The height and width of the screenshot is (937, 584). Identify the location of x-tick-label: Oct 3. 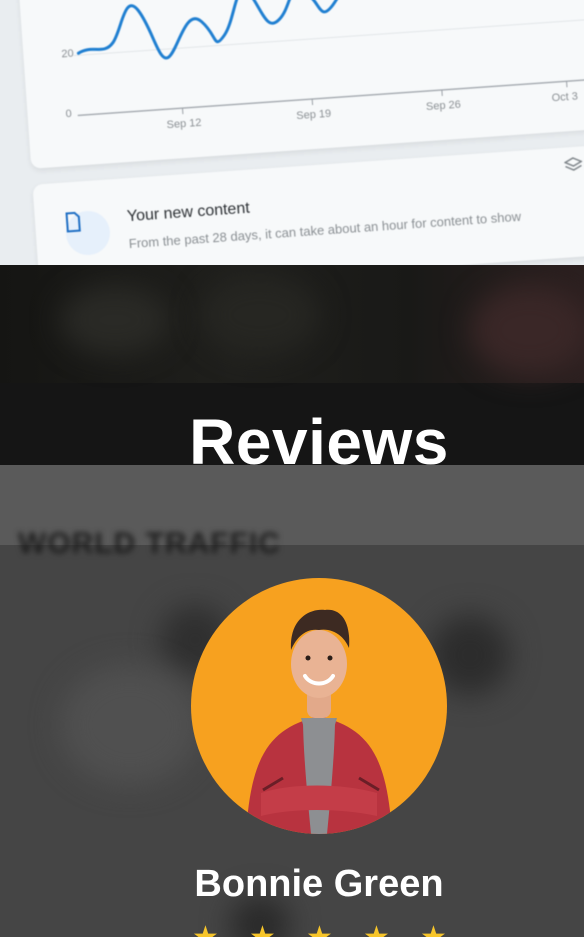
(565, 97).